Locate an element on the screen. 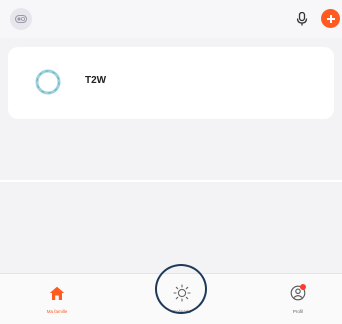 The height and width of the screenshot is (324, 342). home-switch-icon is located at coordinates (21, 19).